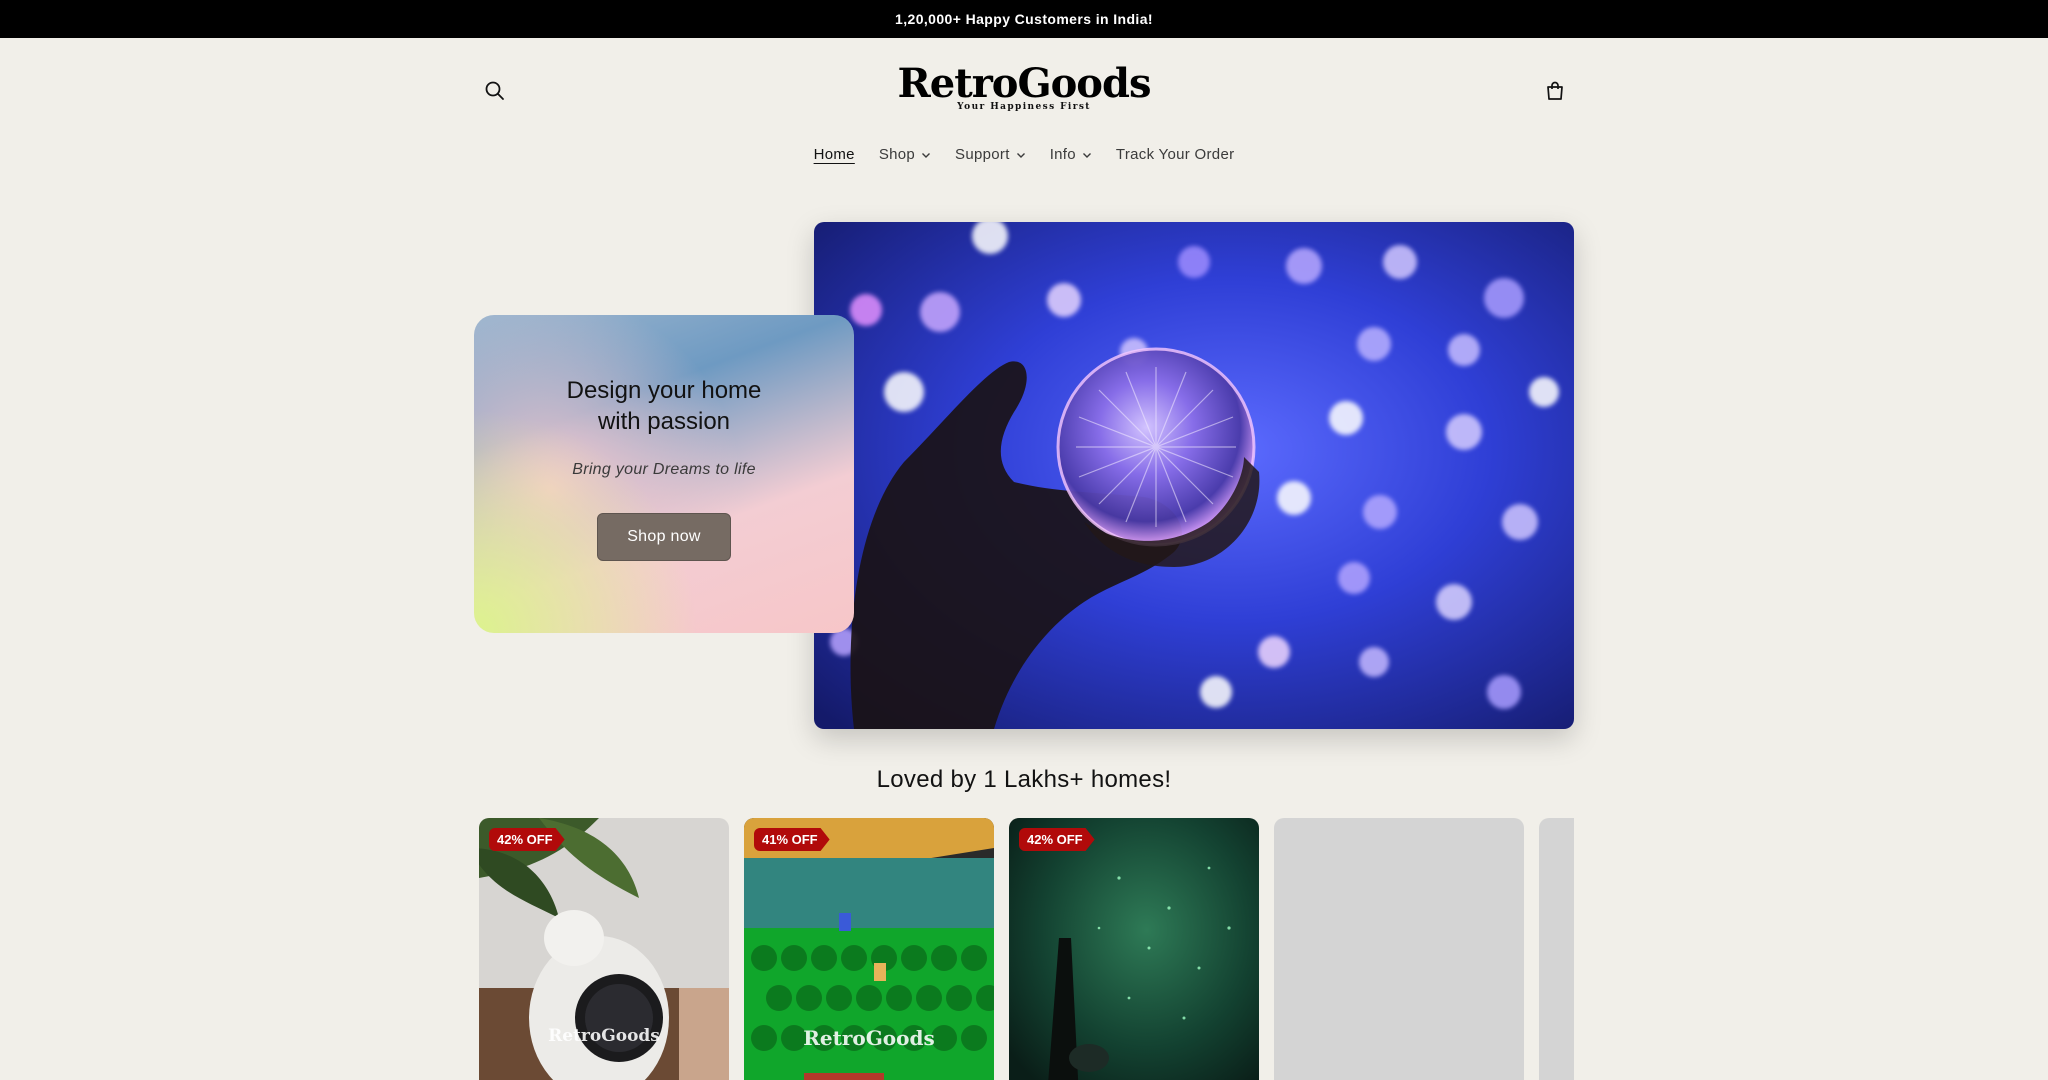 This screenshot has width=2048, height=1080. I want to click on nav-item-support: Support, so click(990, 154).